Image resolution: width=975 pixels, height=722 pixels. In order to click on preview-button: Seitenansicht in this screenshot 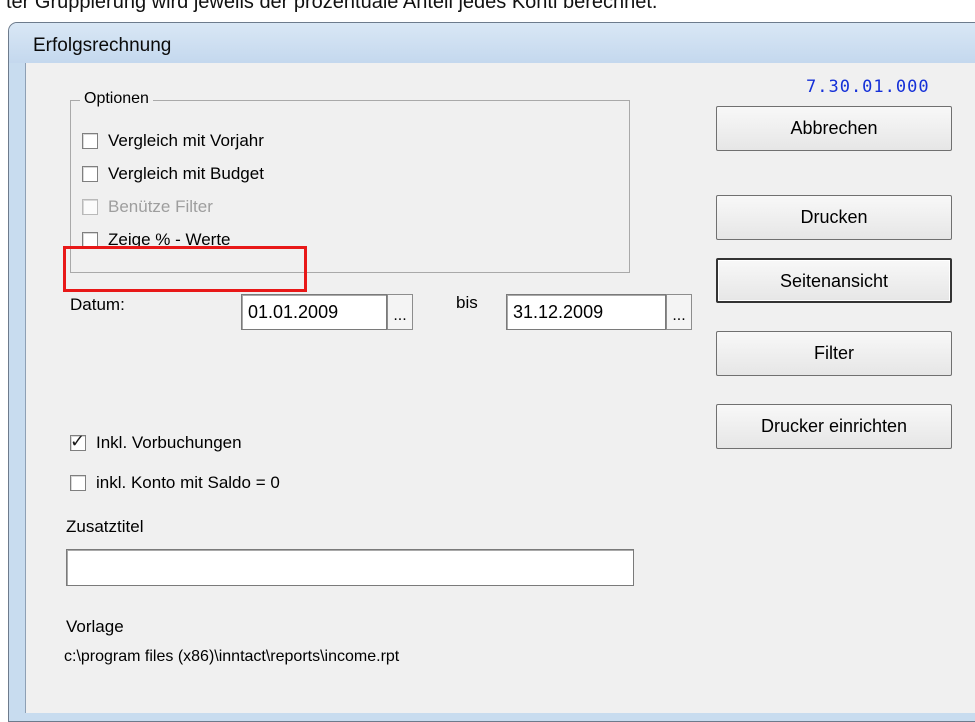, I will do `click(834, 280)`.